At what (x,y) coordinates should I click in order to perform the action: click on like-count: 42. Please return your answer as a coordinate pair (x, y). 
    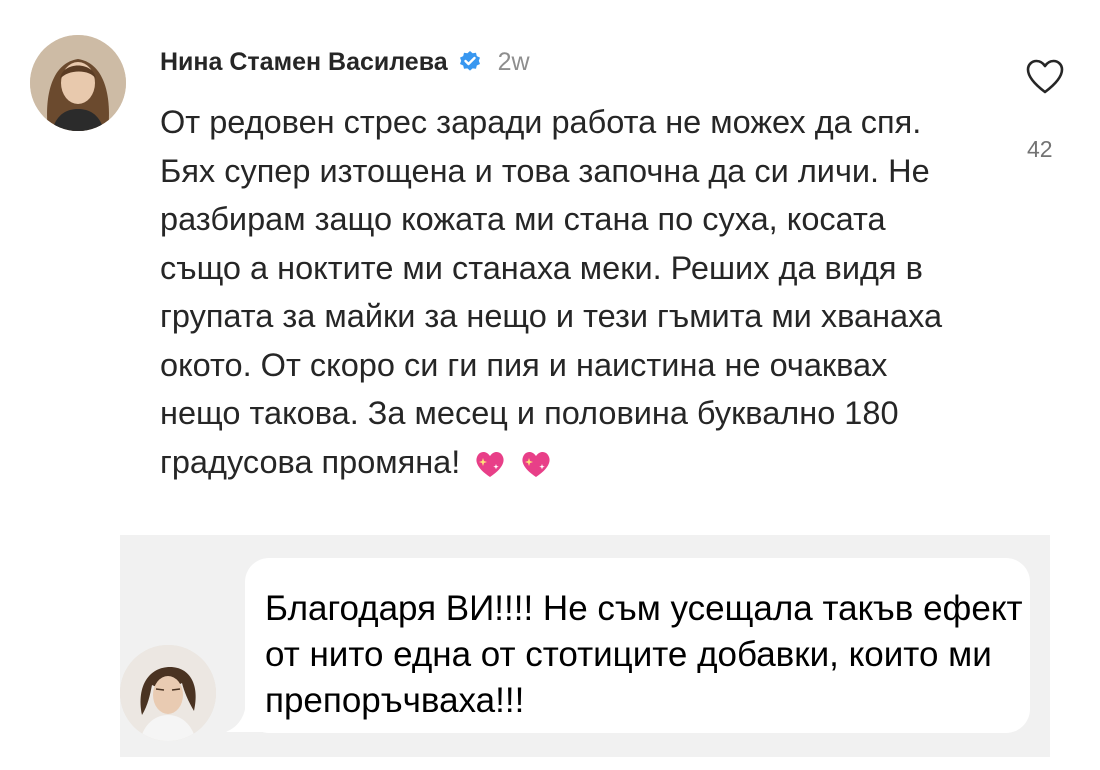
    Looking at the image, I should click on (1040, 149).